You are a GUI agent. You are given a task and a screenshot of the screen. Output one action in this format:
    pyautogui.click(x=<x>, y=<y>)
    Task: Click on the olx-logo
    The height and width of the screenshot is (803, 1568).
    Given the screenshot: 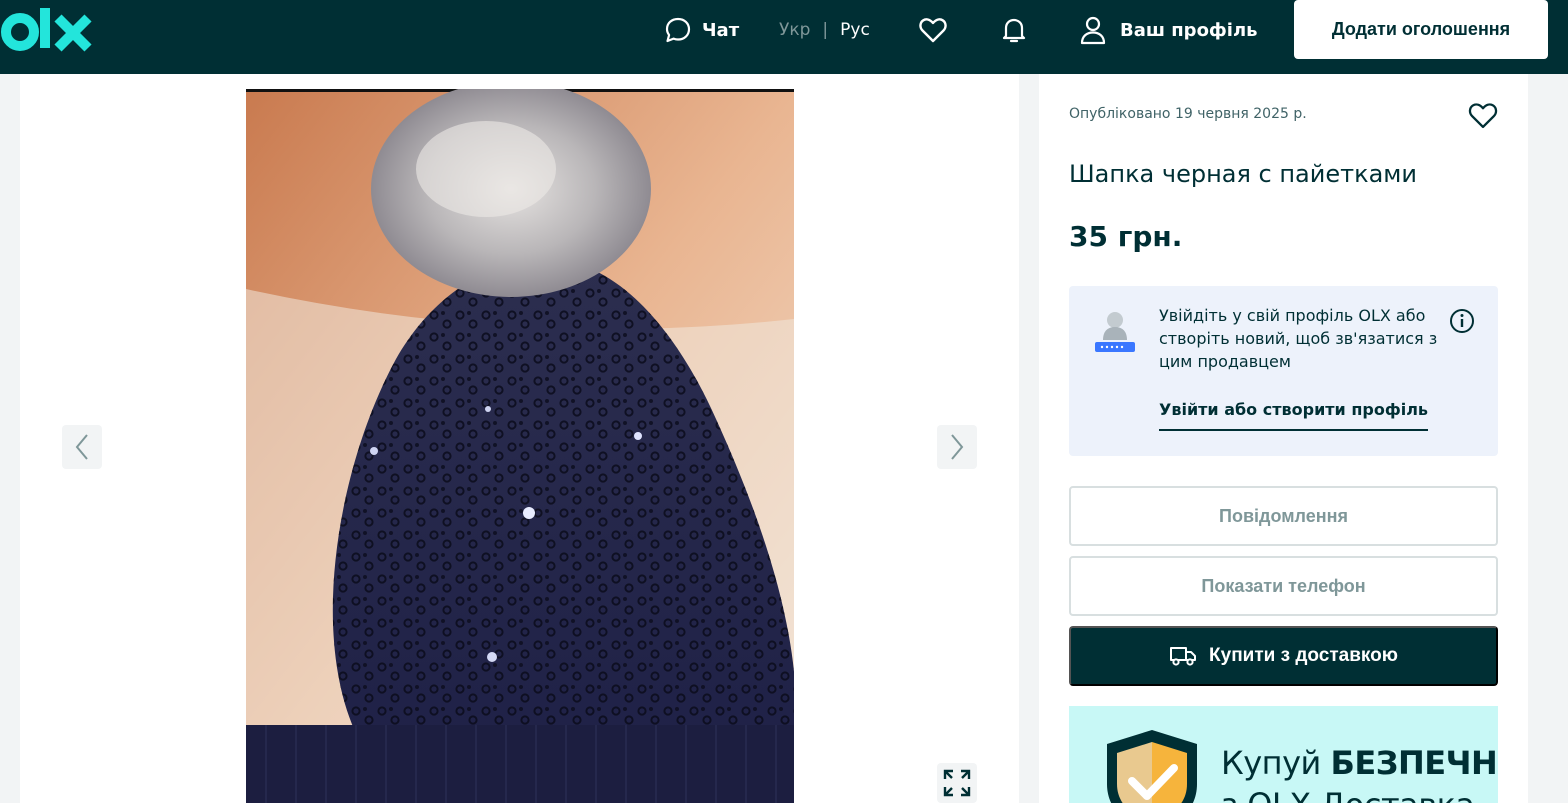 What is the action you would take?
    pyautogui.click(x=48, y=32)
    